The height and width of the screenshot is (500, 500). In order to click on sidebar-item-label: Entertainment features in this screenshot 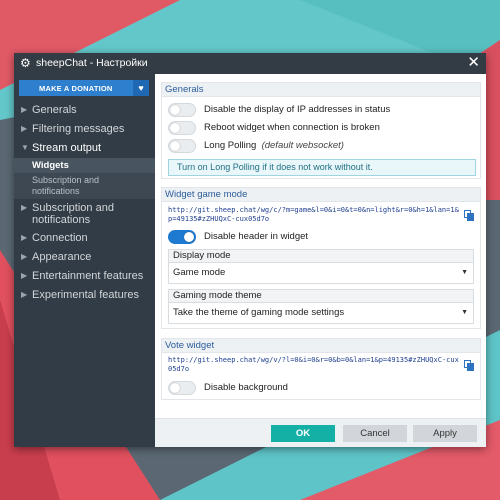, I will do `click(88, 276)`.